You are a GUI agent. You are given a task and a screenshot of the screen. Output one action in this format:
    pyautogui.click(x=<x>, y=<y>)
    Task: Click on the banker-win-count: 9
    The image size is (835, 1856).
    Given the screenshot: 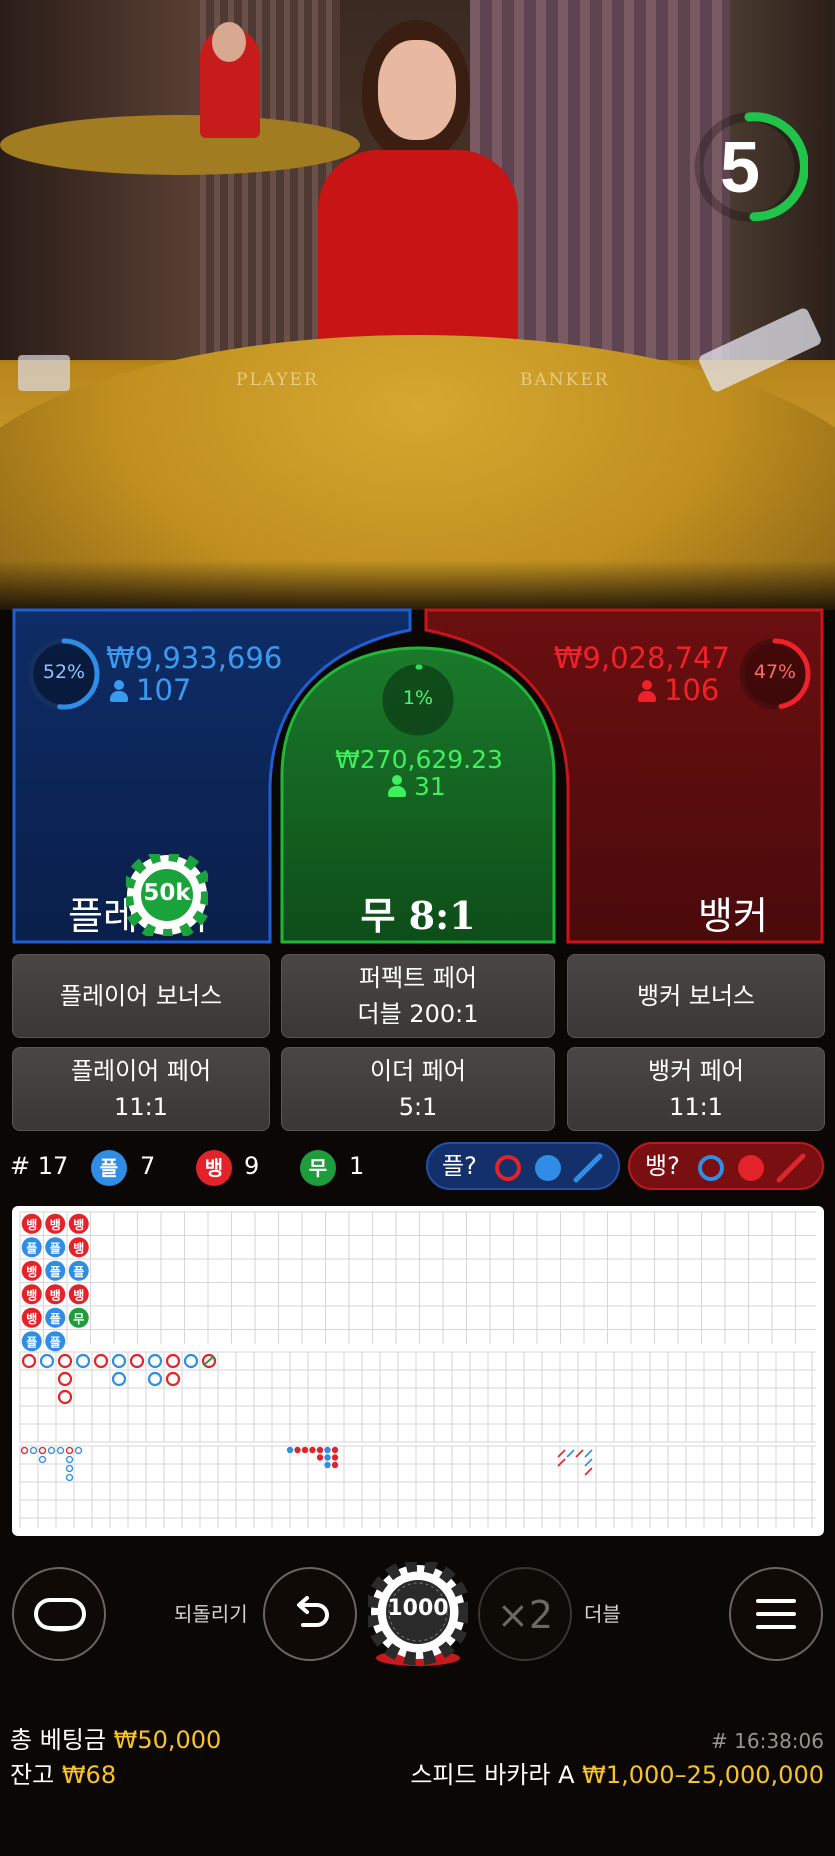 What is the action you would take?
    pyautogui.click(x=252, y=1166)
    